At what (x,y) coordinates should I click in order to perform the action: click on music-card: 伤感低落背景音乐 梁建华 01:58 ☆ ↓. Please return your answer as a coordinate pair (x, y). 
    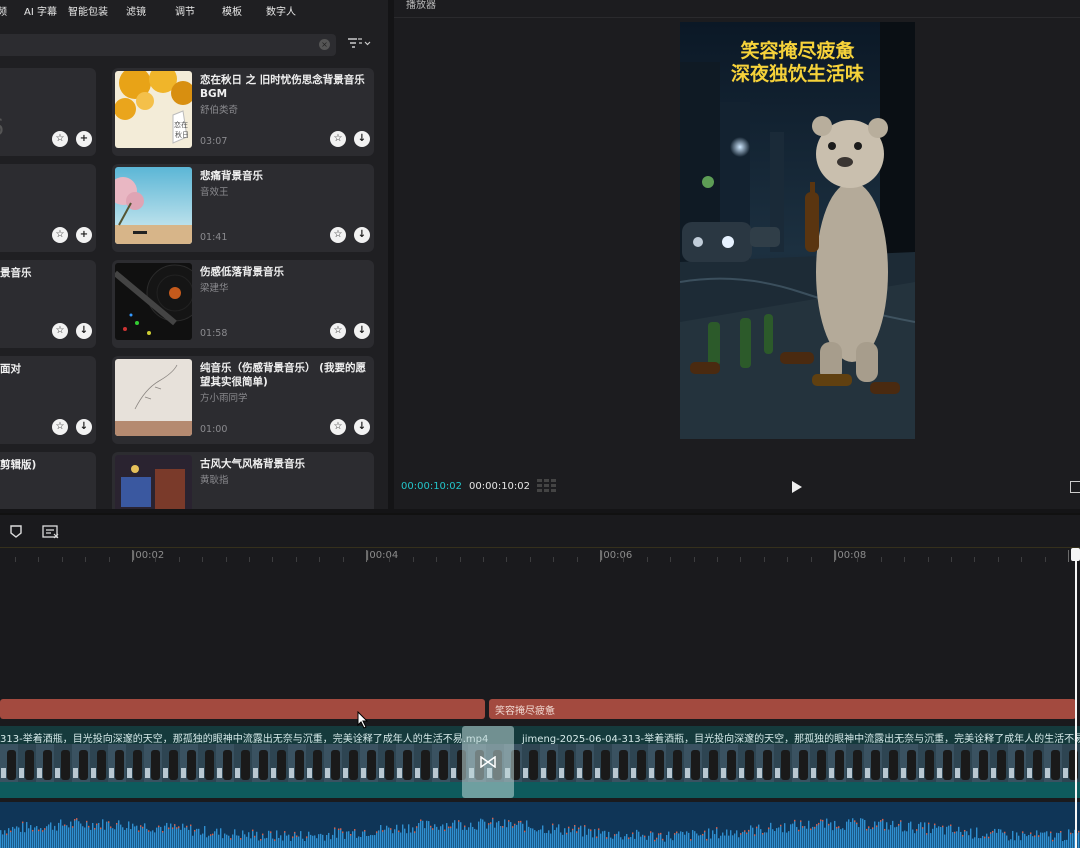
    Looking at the image, I should click on (243, 304).